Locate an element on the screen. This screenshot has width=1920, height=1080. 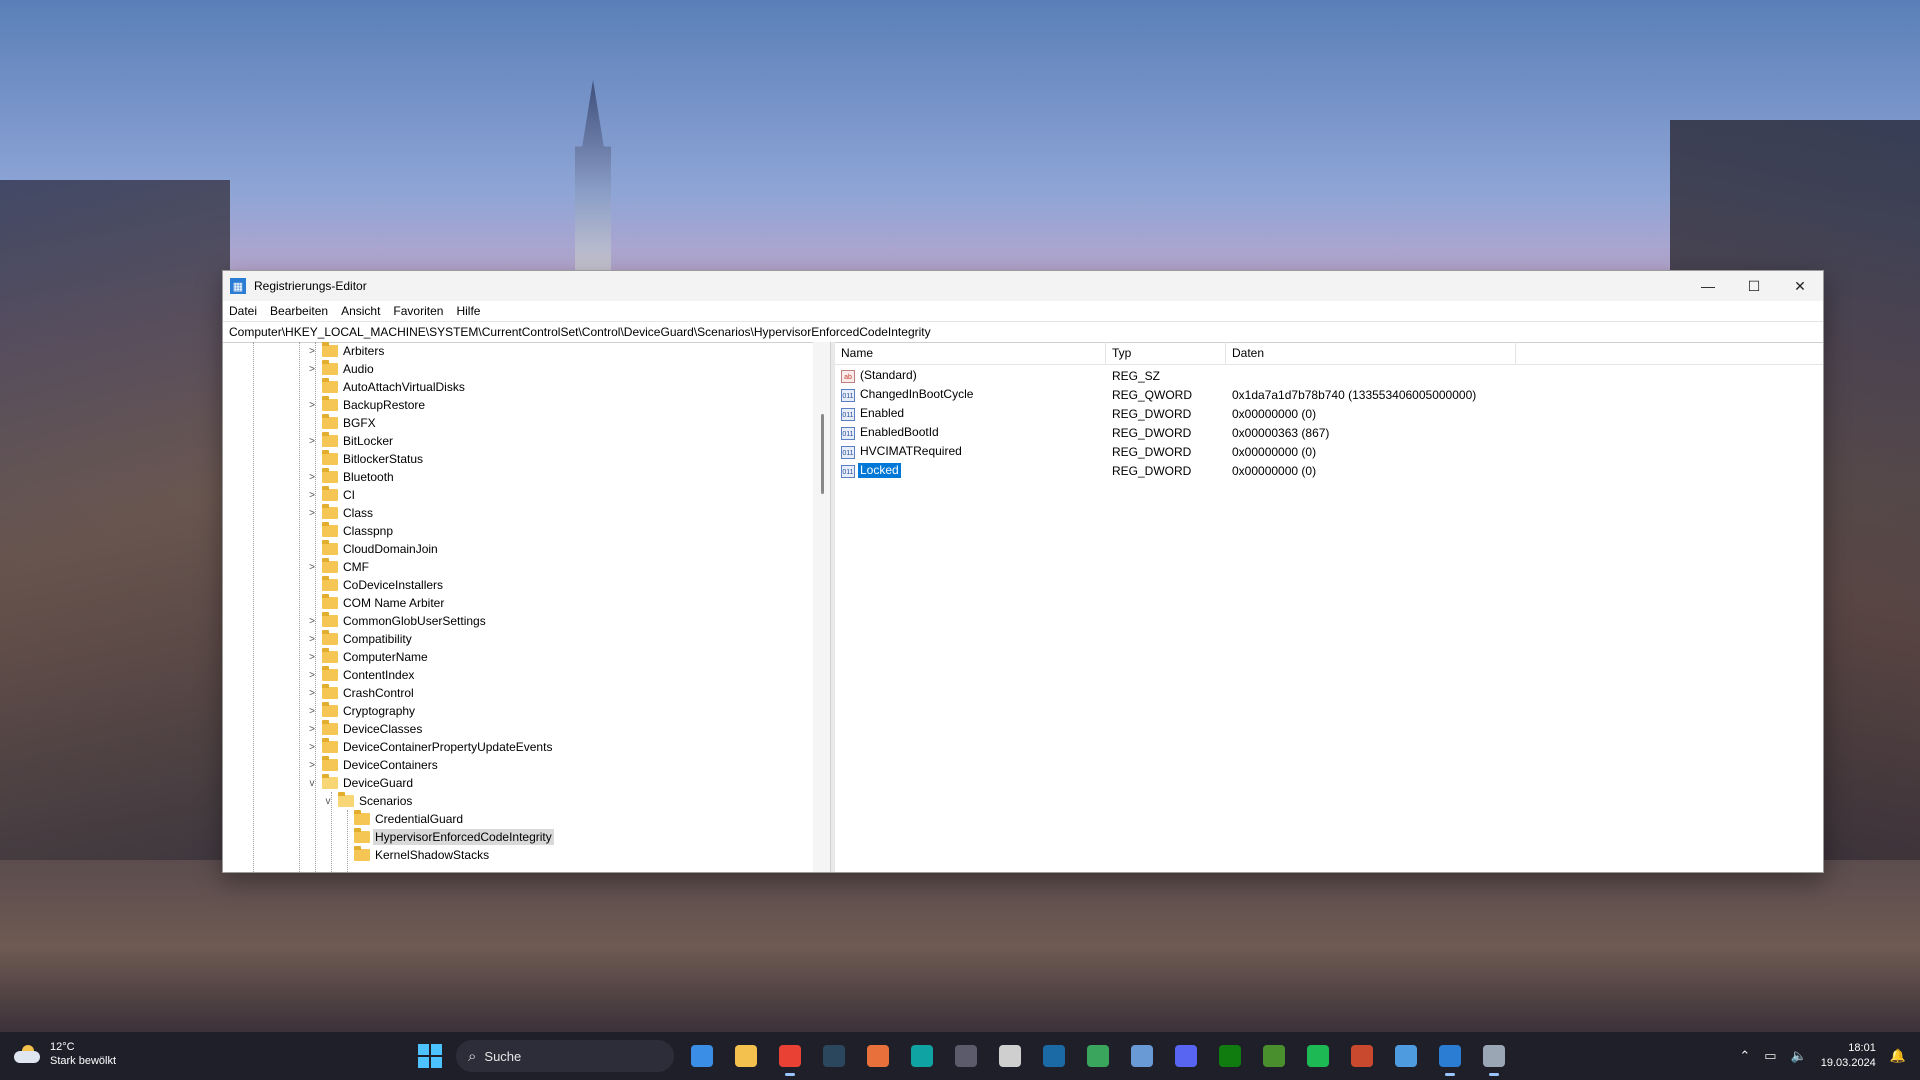
column-data: Daten is located at coordinates (1371, 353).